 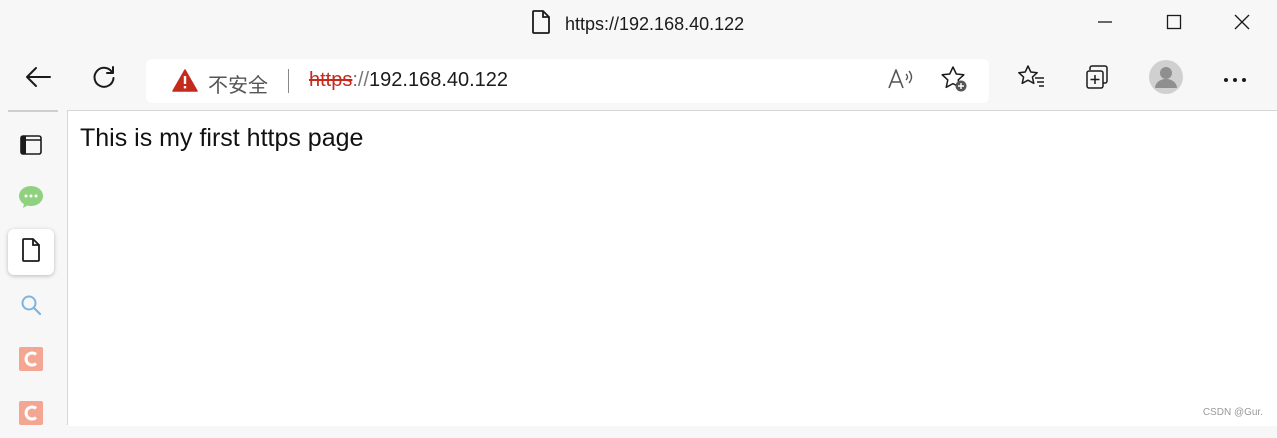 I want to click on tab-actions-button, so click(x=31, y=147).